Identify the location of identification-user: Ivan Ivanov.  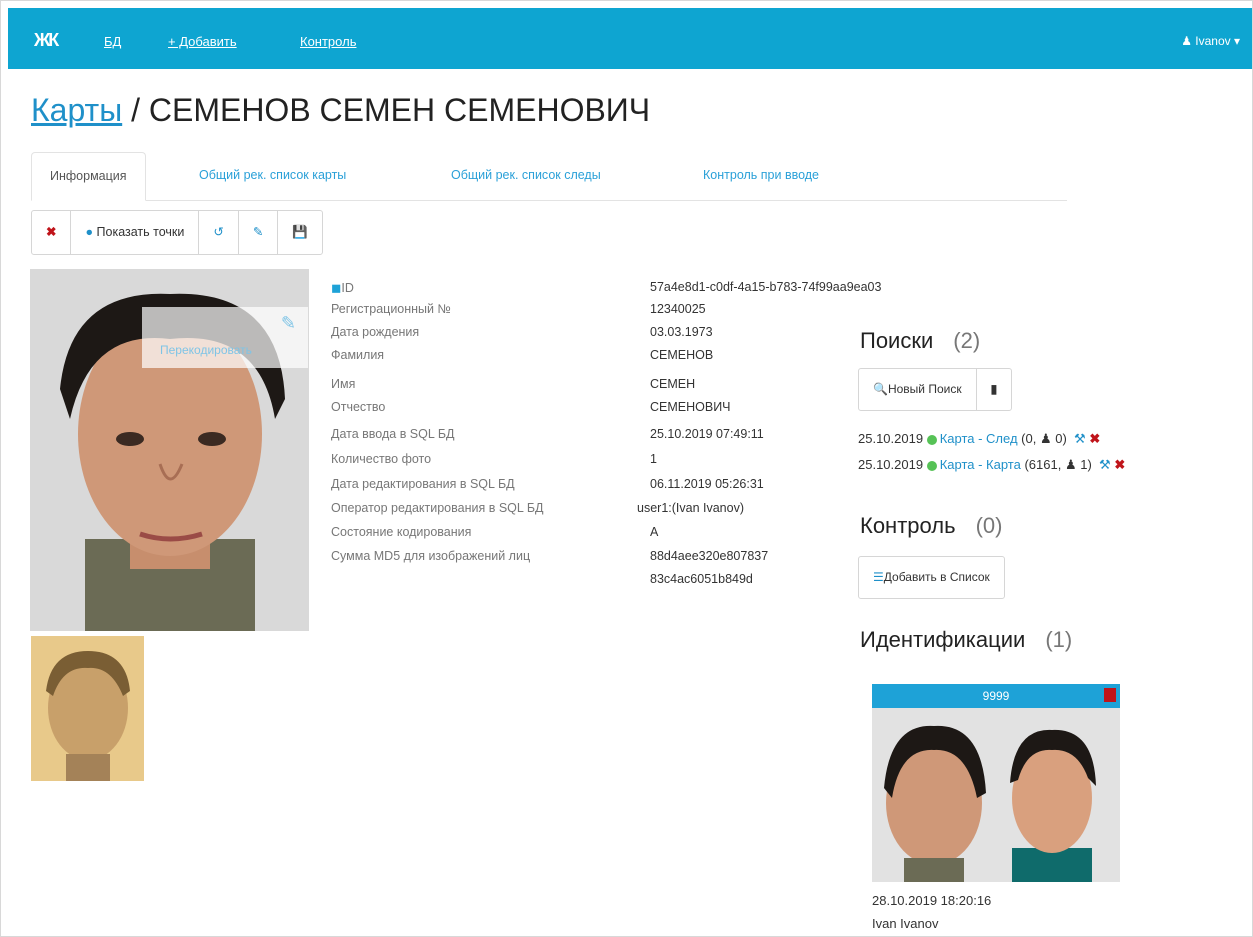
(905, 923).